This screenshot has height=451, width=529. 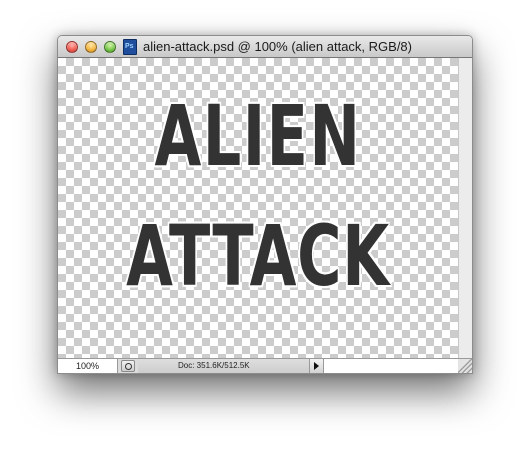 I want to click on status-icon-button, so click(x=128, y=366).